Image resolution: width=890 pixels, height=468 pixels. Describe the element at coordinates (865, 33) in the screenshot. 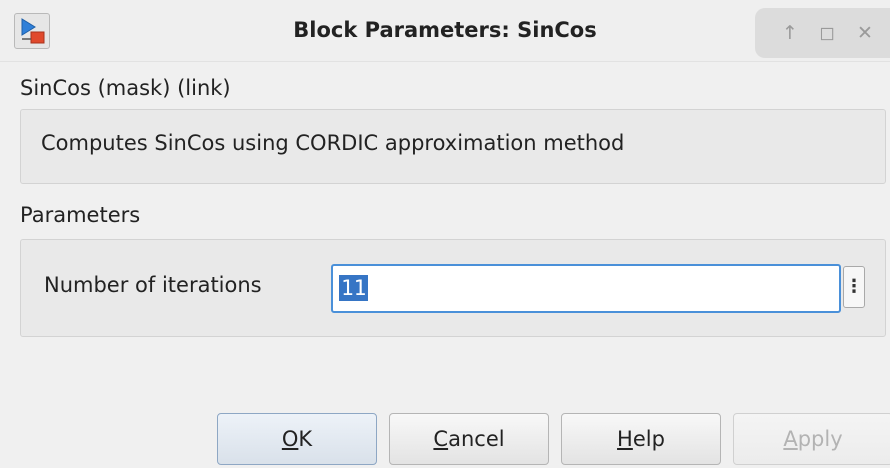

I see `close-icon: ✕` at that location.